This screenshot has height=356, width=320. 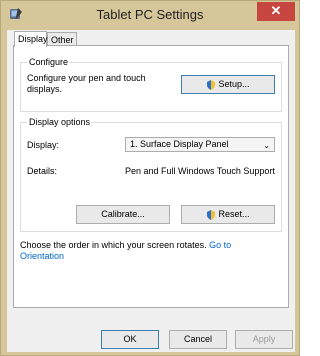 I want to click on close-button: ✕, so click(x=276, y=11).